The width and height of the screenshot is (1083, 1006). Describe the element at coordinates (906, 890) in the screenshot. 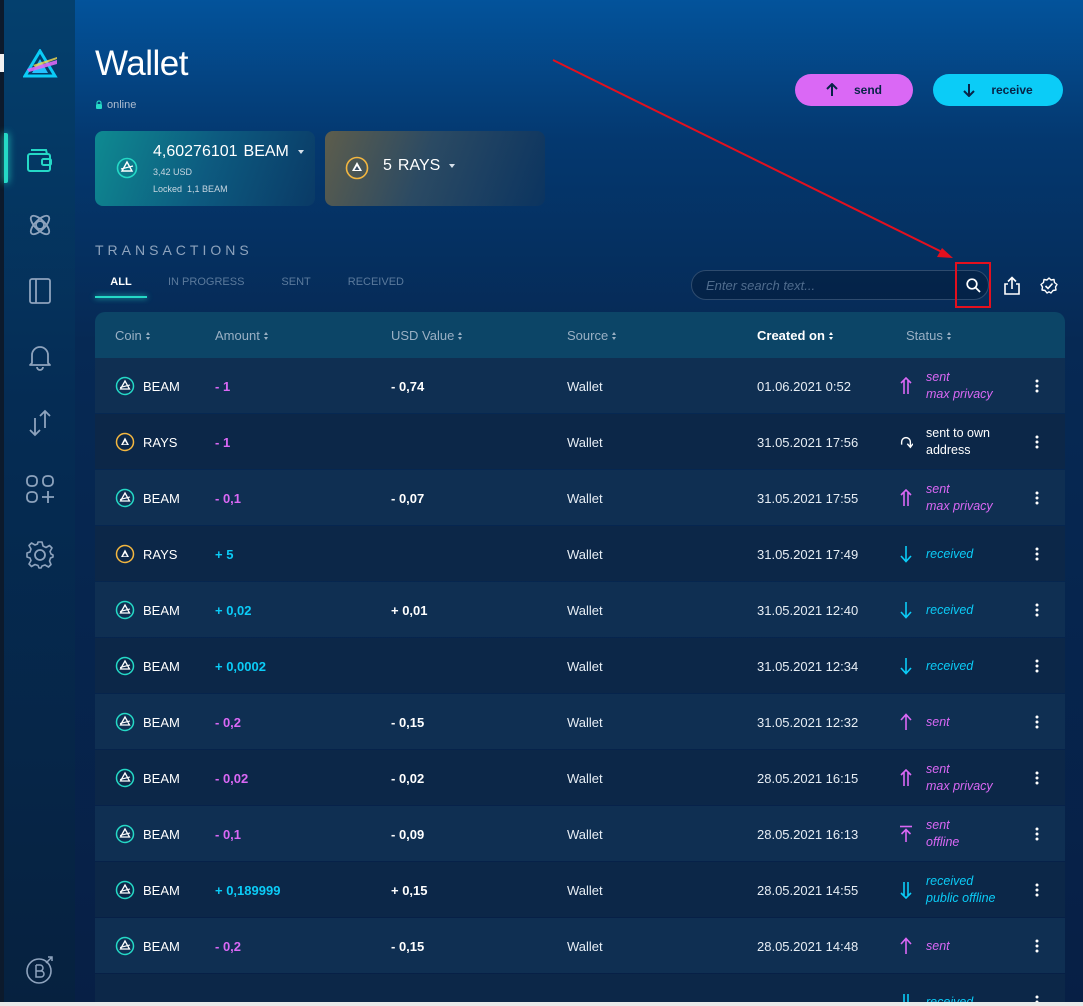

I see `arrow-down-double-icon` at that location.